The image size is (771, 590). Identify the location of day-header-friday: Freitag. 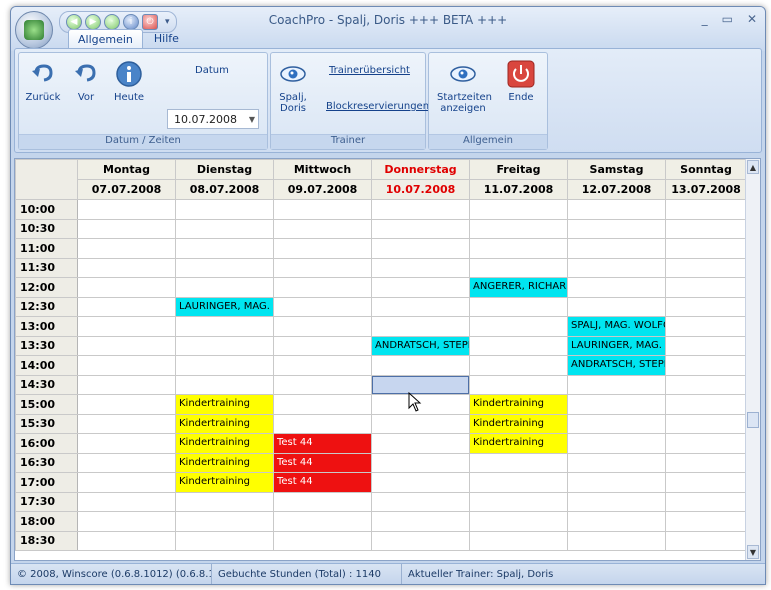
(518, 169).